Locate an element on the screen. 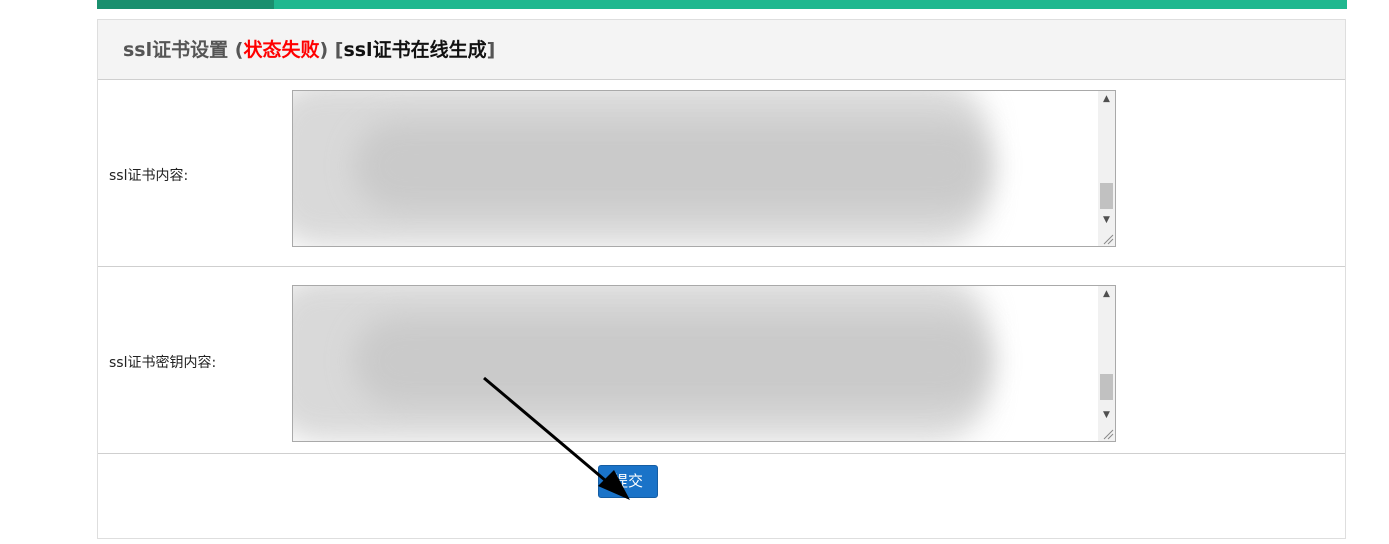 This screenshot has height=544, width=1389. title-suffix: ] is located at coordinates (491, 50).